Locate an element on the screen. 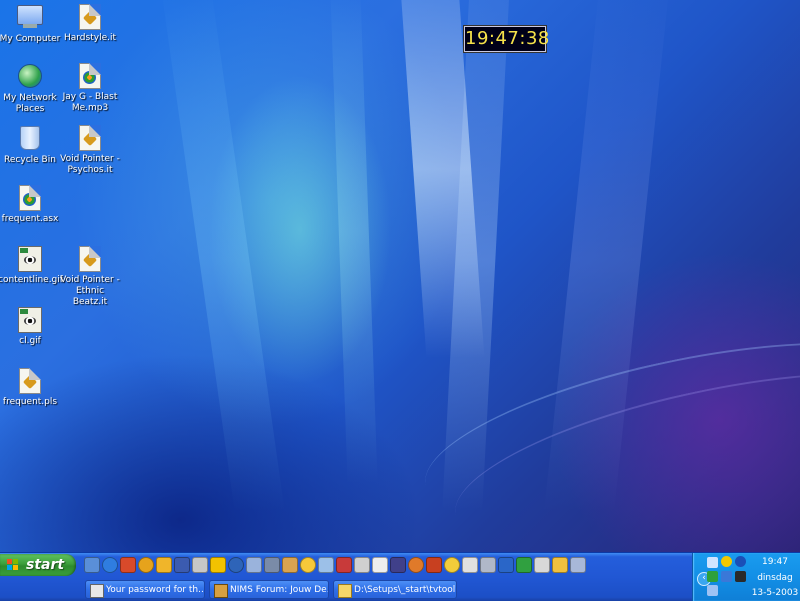 The width and height of the screenshot is (800, 601). game-app-icon is located at coordinates (344, 565).